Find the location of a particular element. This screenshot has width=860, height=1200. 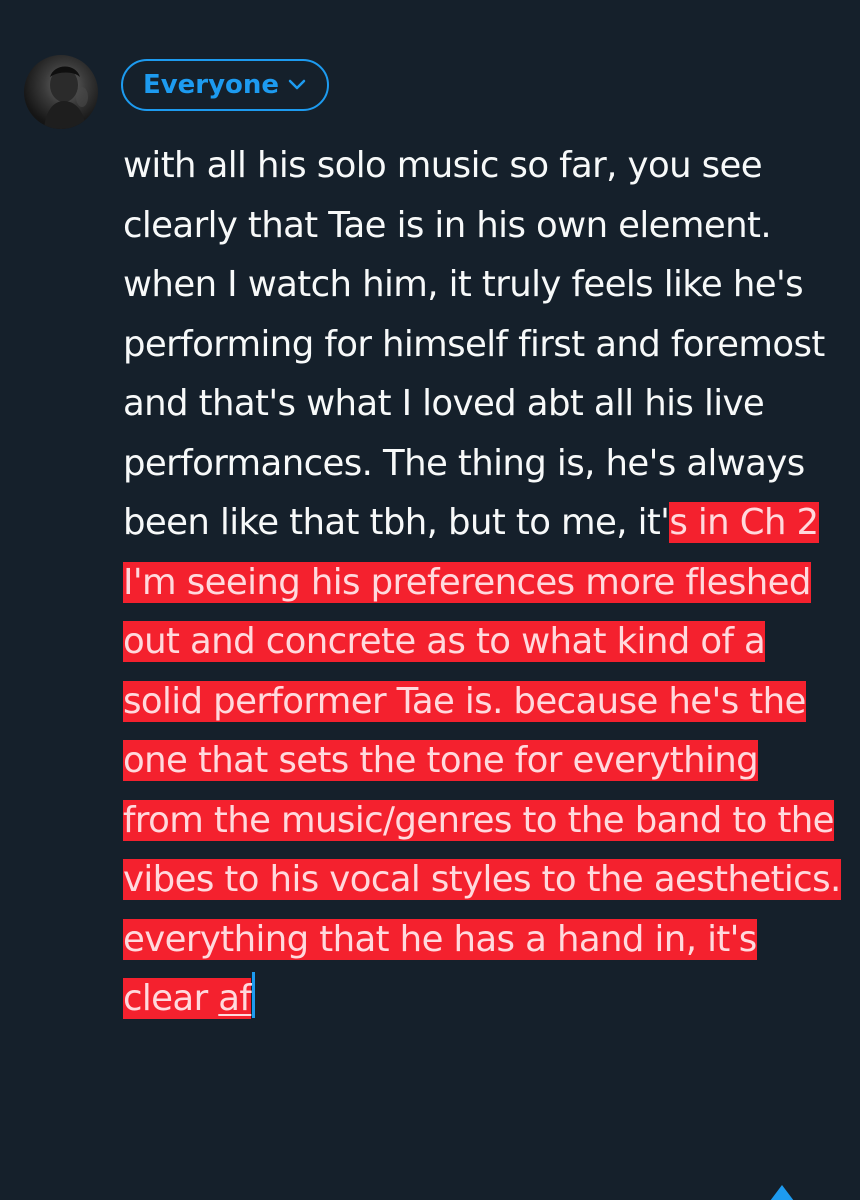

avatar is located at coordinates (61, 92).